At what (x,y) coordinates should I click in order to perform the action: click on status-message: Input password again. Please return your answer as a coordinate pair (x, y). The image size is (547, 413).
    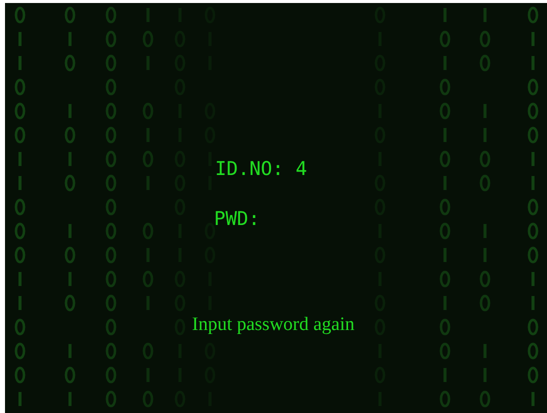
    Looking at the image, I should click on (273, 325).